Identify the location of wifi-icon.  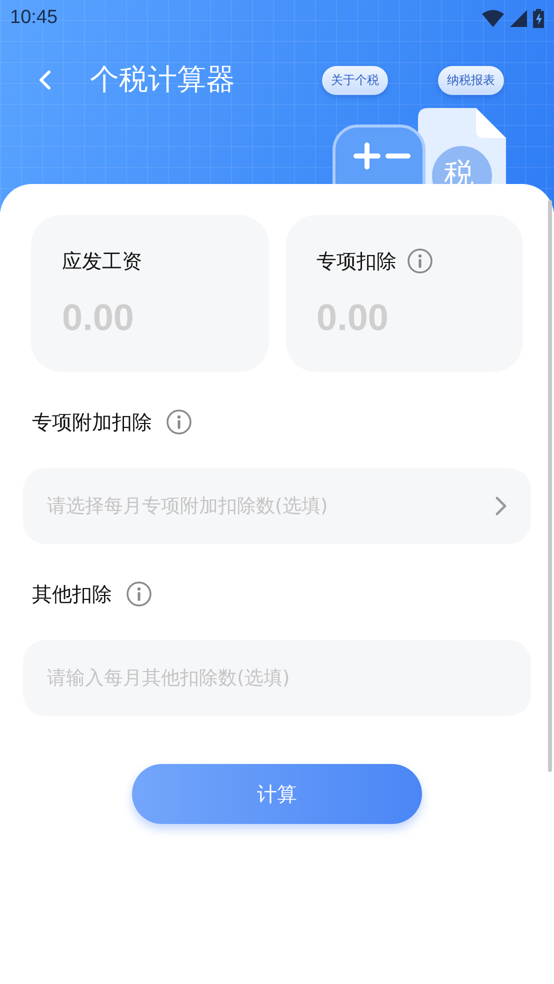
(493, 18).